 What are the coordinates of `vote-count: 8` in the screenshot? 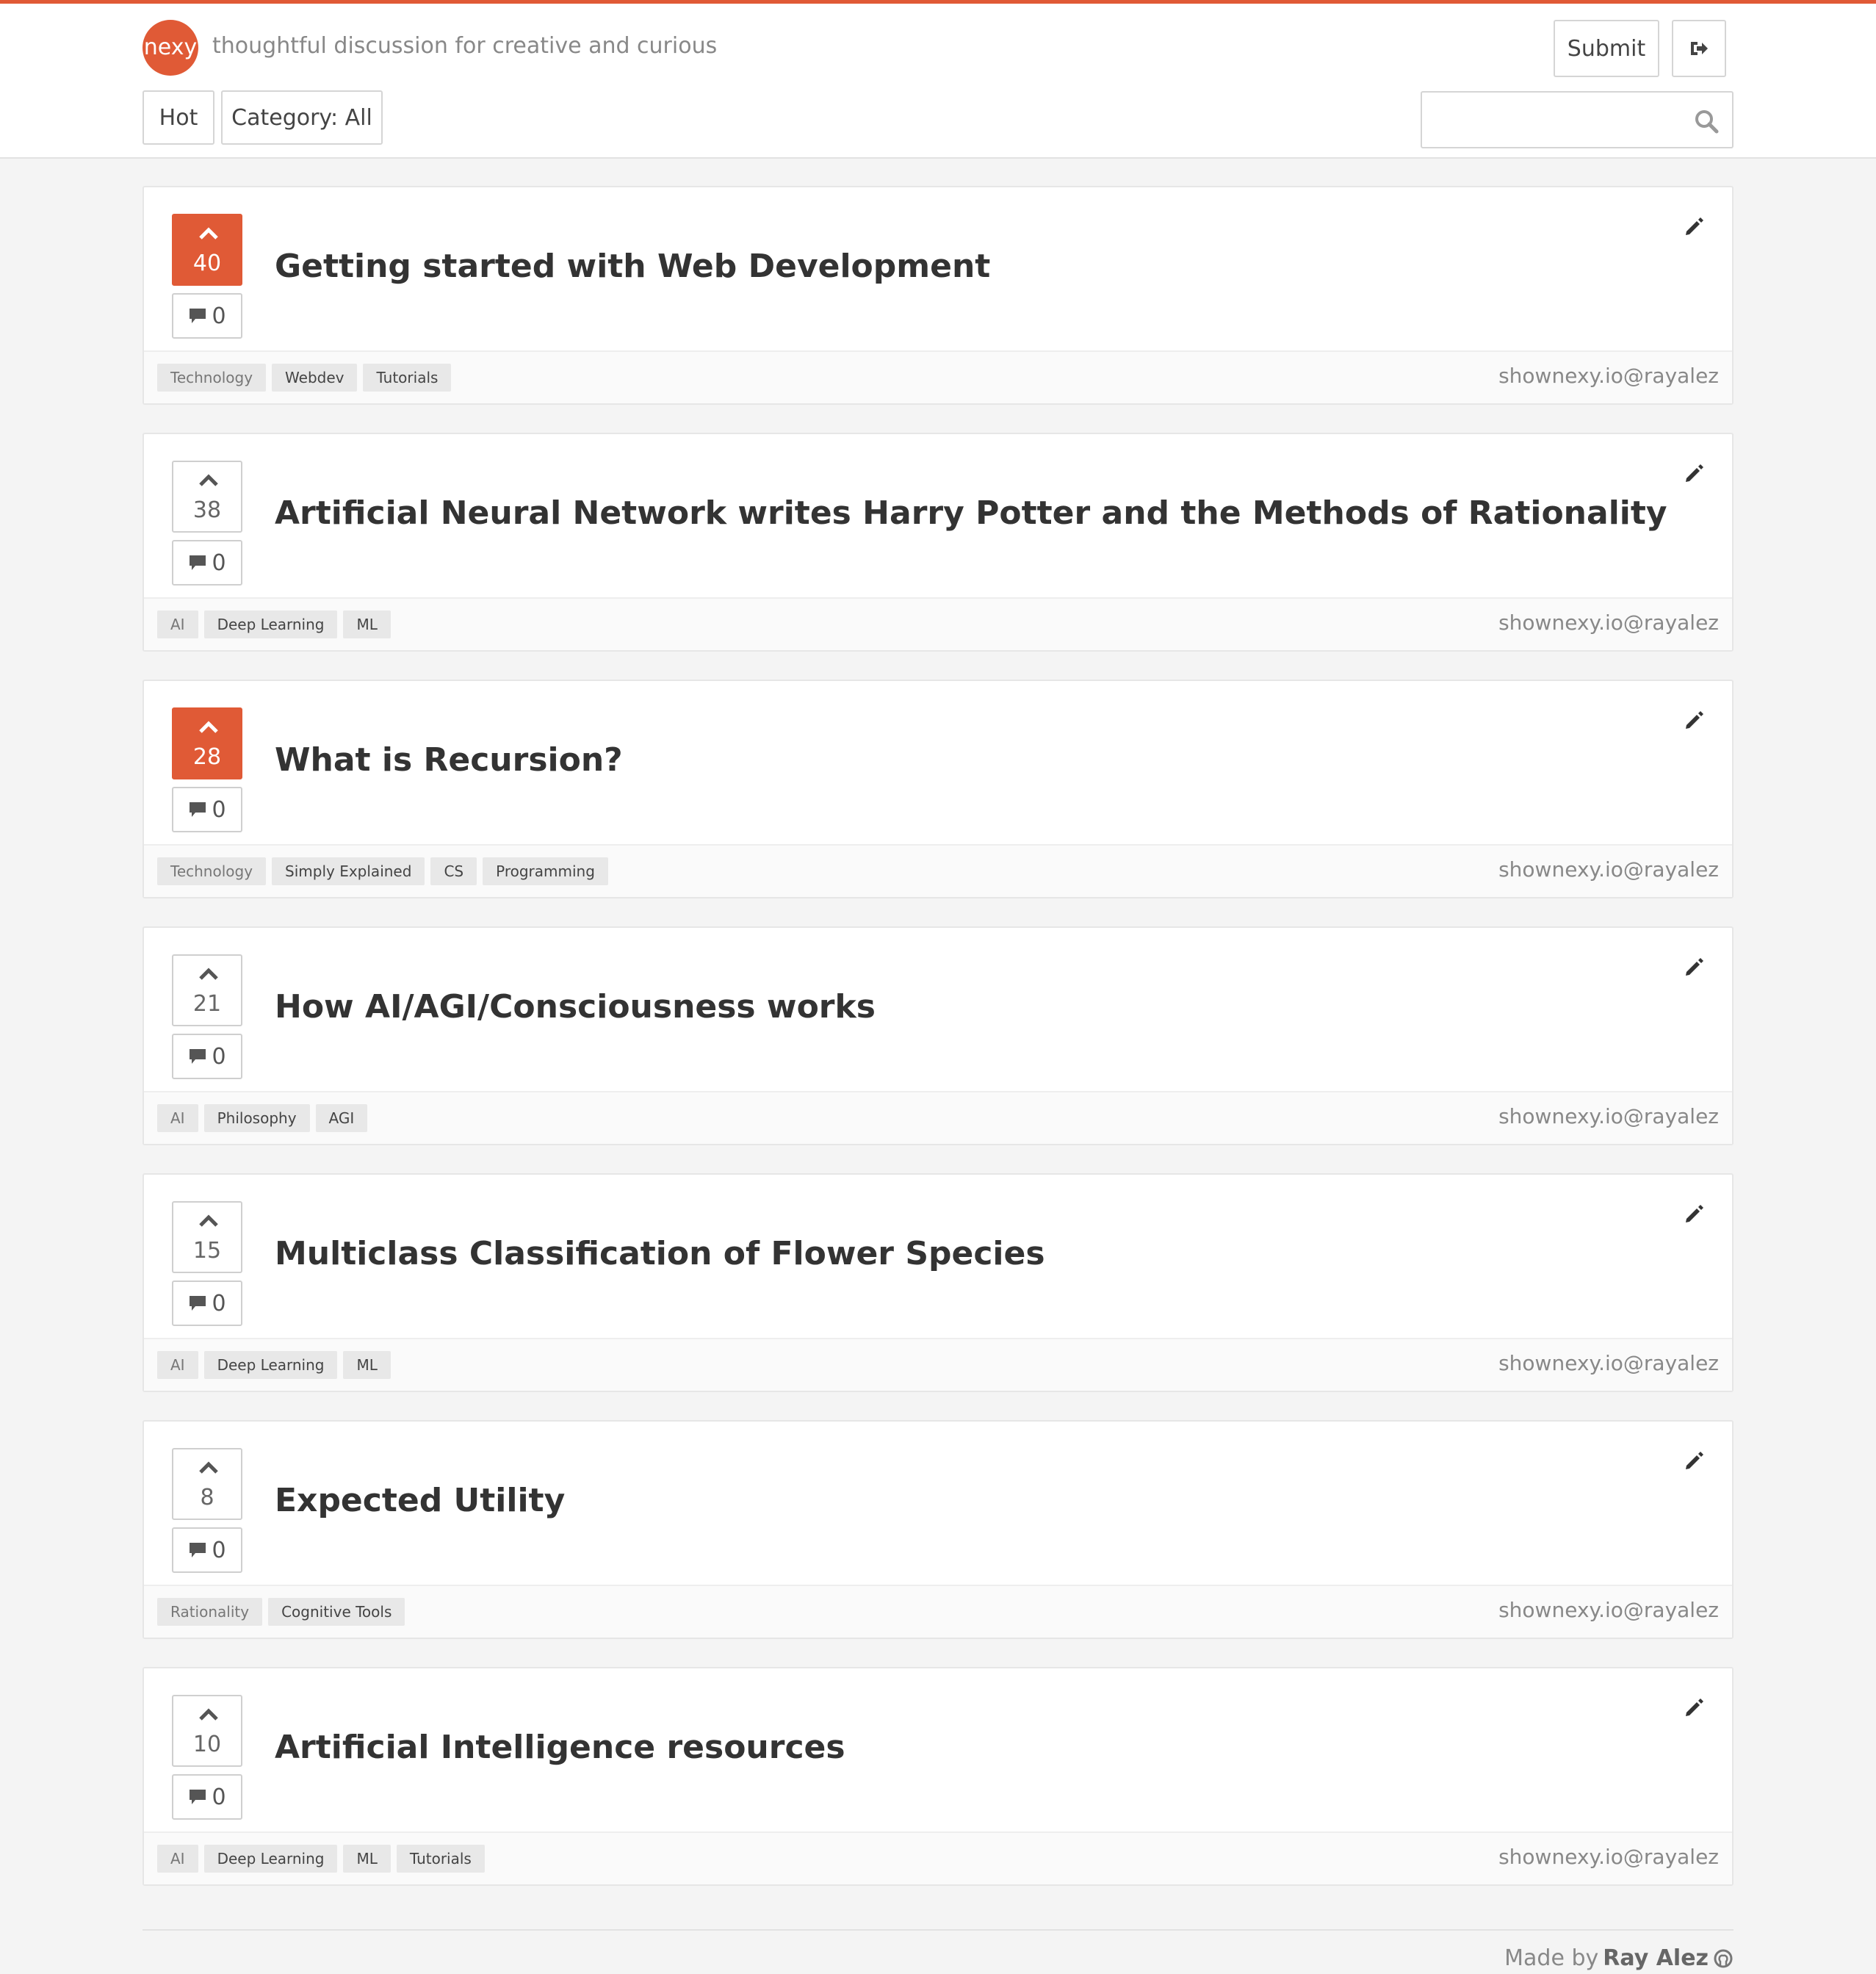 It's located at (207, 1498).